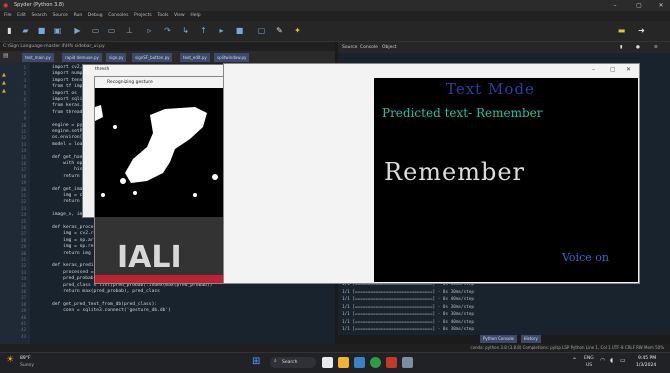 This screenshot has height=373, width=670. What do you see at coordinates (6, 55) in the screenshot?
I see `browse-tabs-icon: ▤` at bounding box center [6, 55].